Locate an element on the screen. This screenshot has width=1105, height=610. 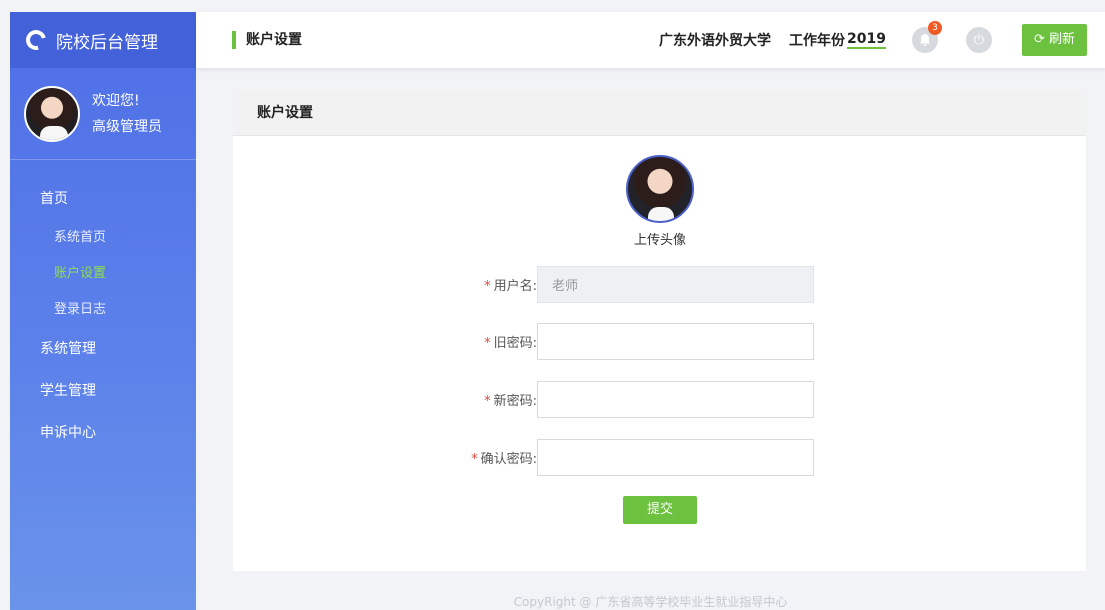
user-role: 高级管理员 is located at coordinates (127, 126).